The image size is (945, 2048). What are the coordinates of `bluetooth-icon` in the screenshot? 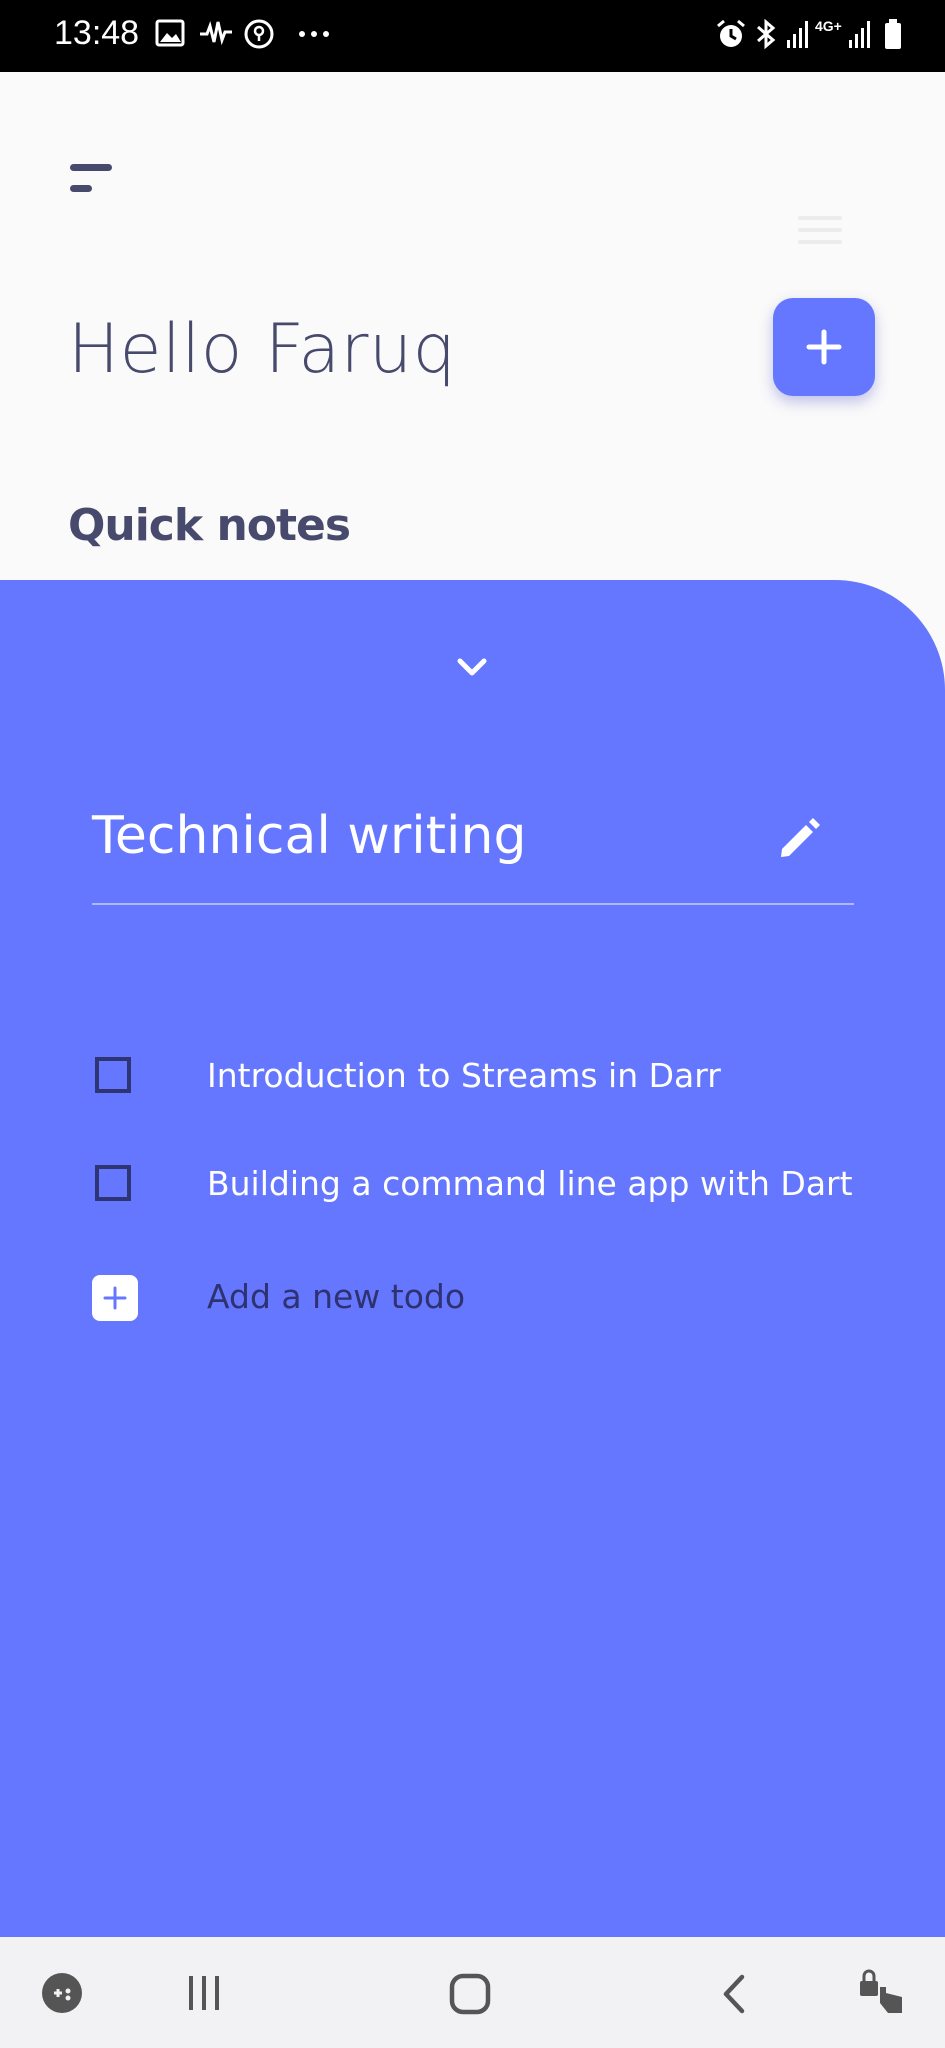 It's located at (766, 34).